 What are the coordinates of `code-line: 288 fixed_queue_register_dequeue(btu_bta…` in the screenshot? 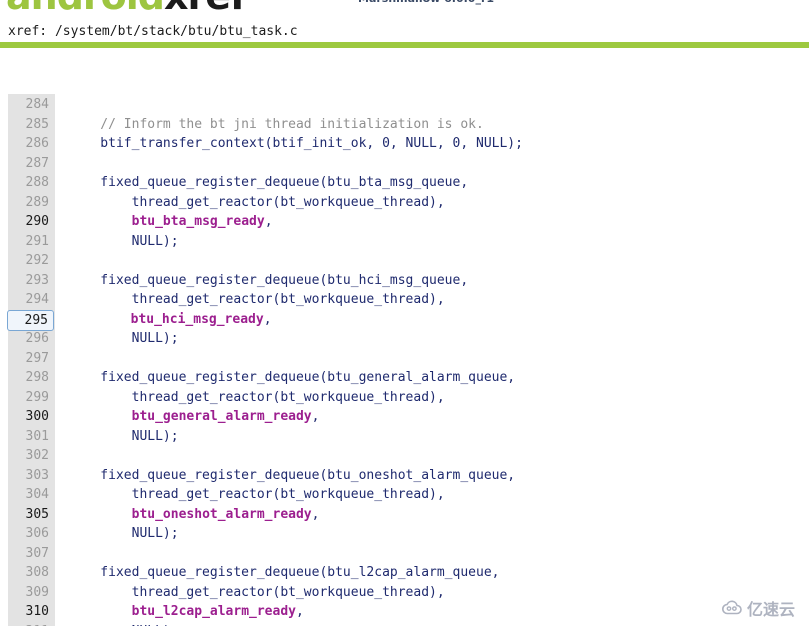 It's located at (261, 183).